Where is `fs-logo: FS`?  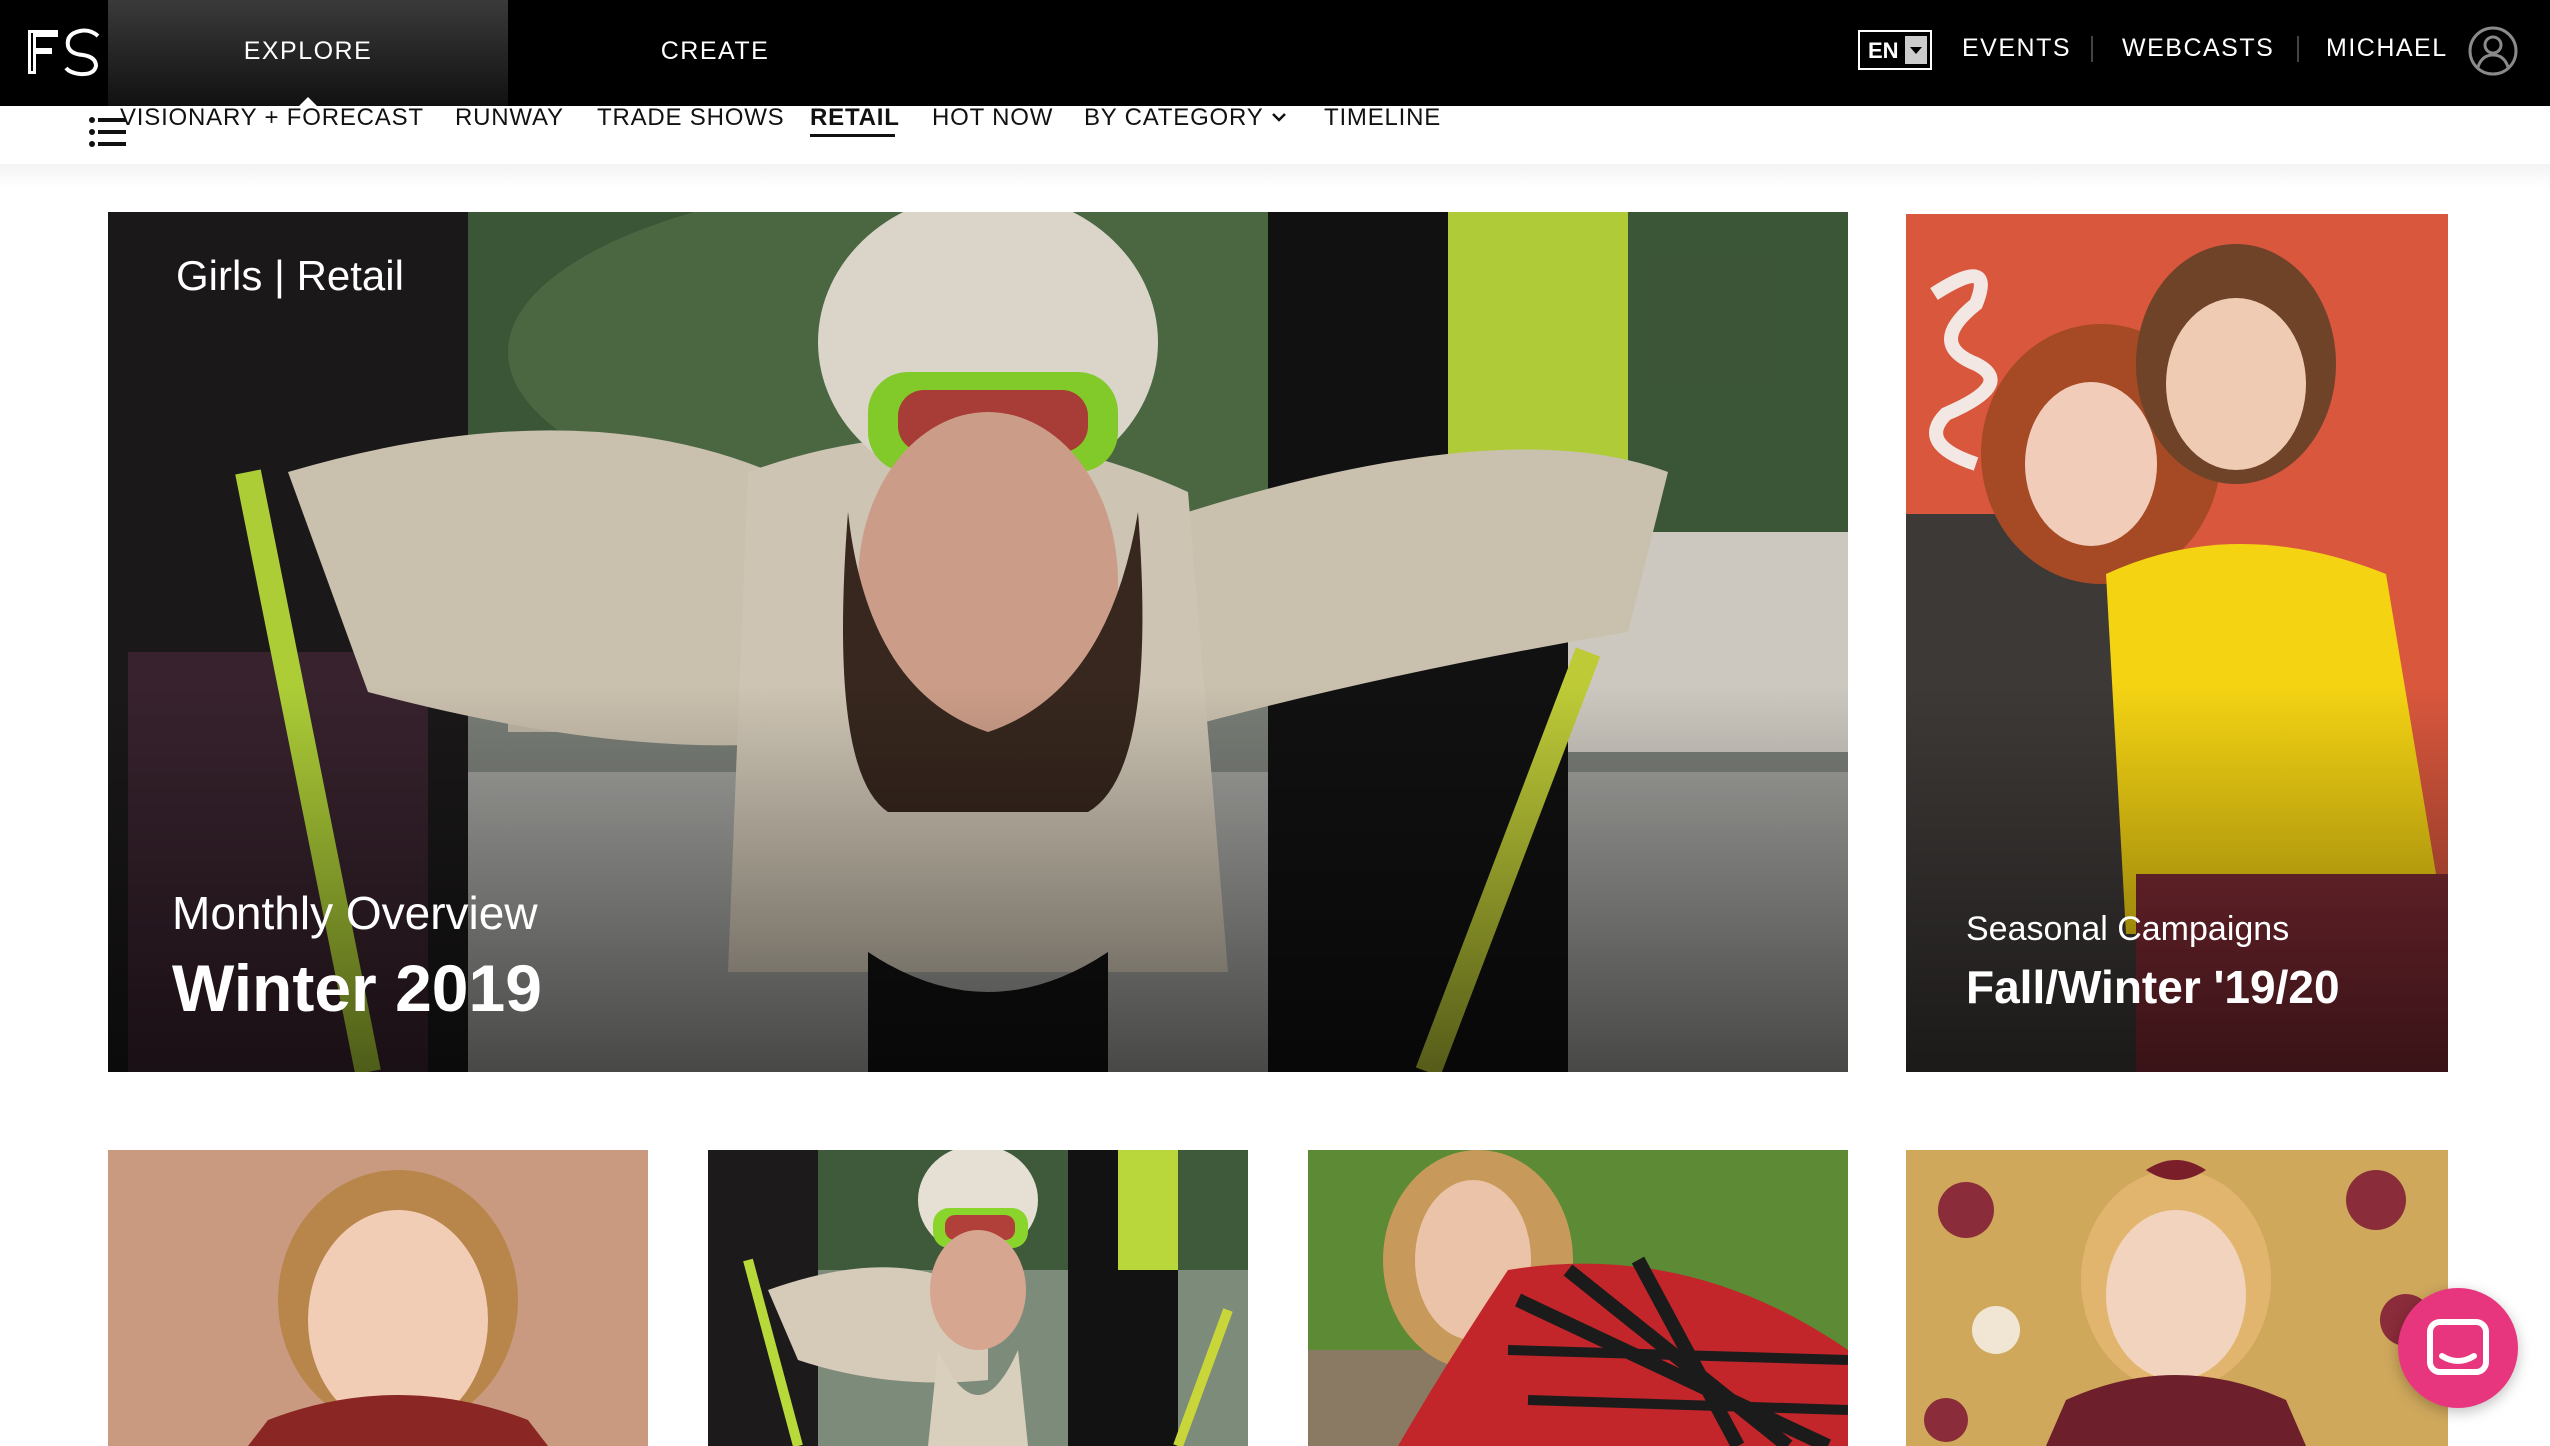 fs-logo: FS is located at coordinates (66, 52).